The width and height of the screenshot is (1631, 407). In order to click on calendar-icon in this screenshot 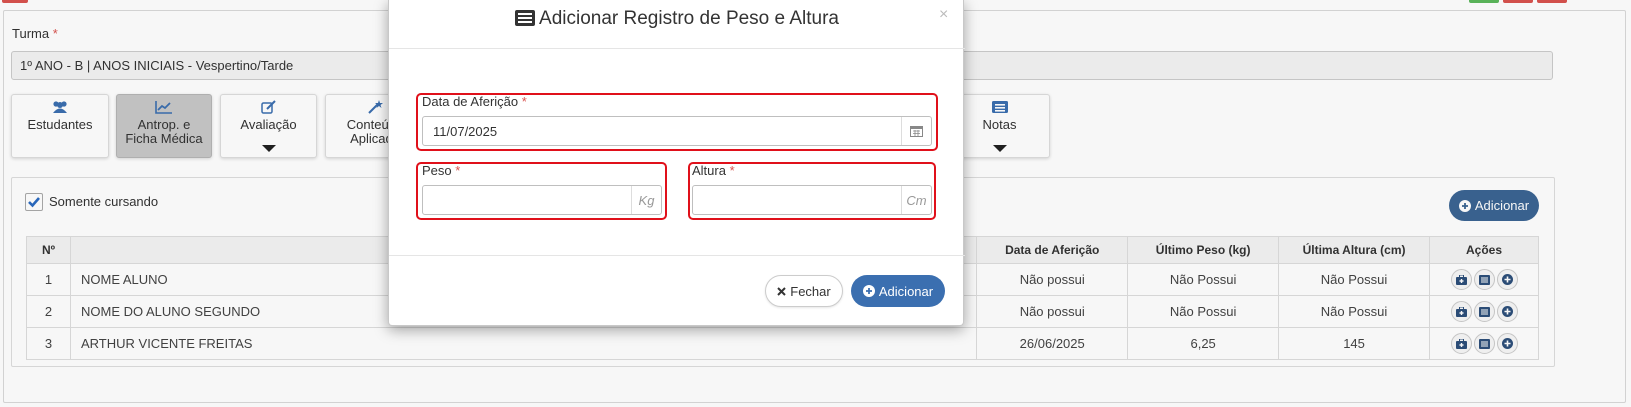, I will do `click(916, 131)`.